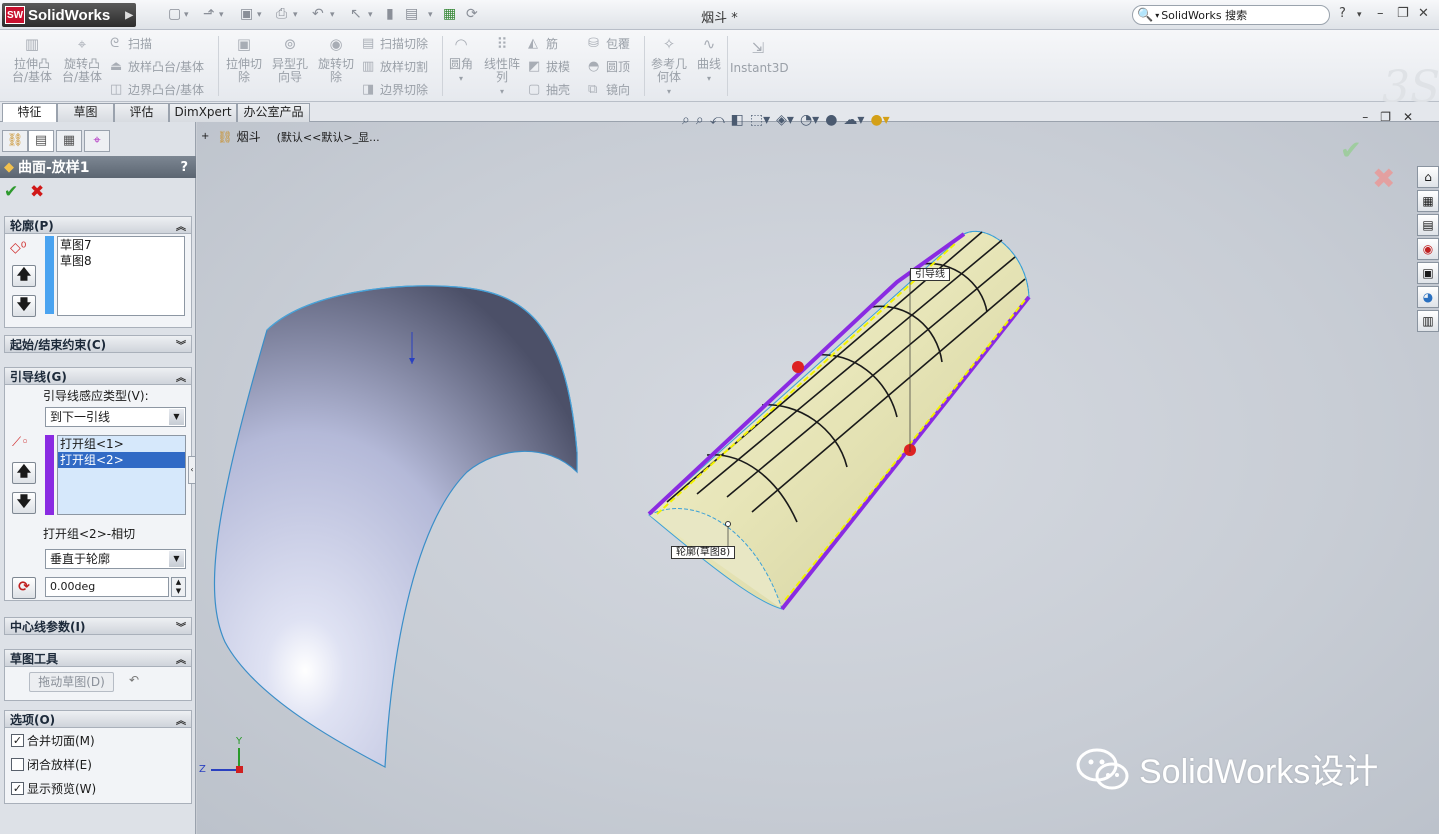  I want to click on tab-features: 特征, so click(29, 113).